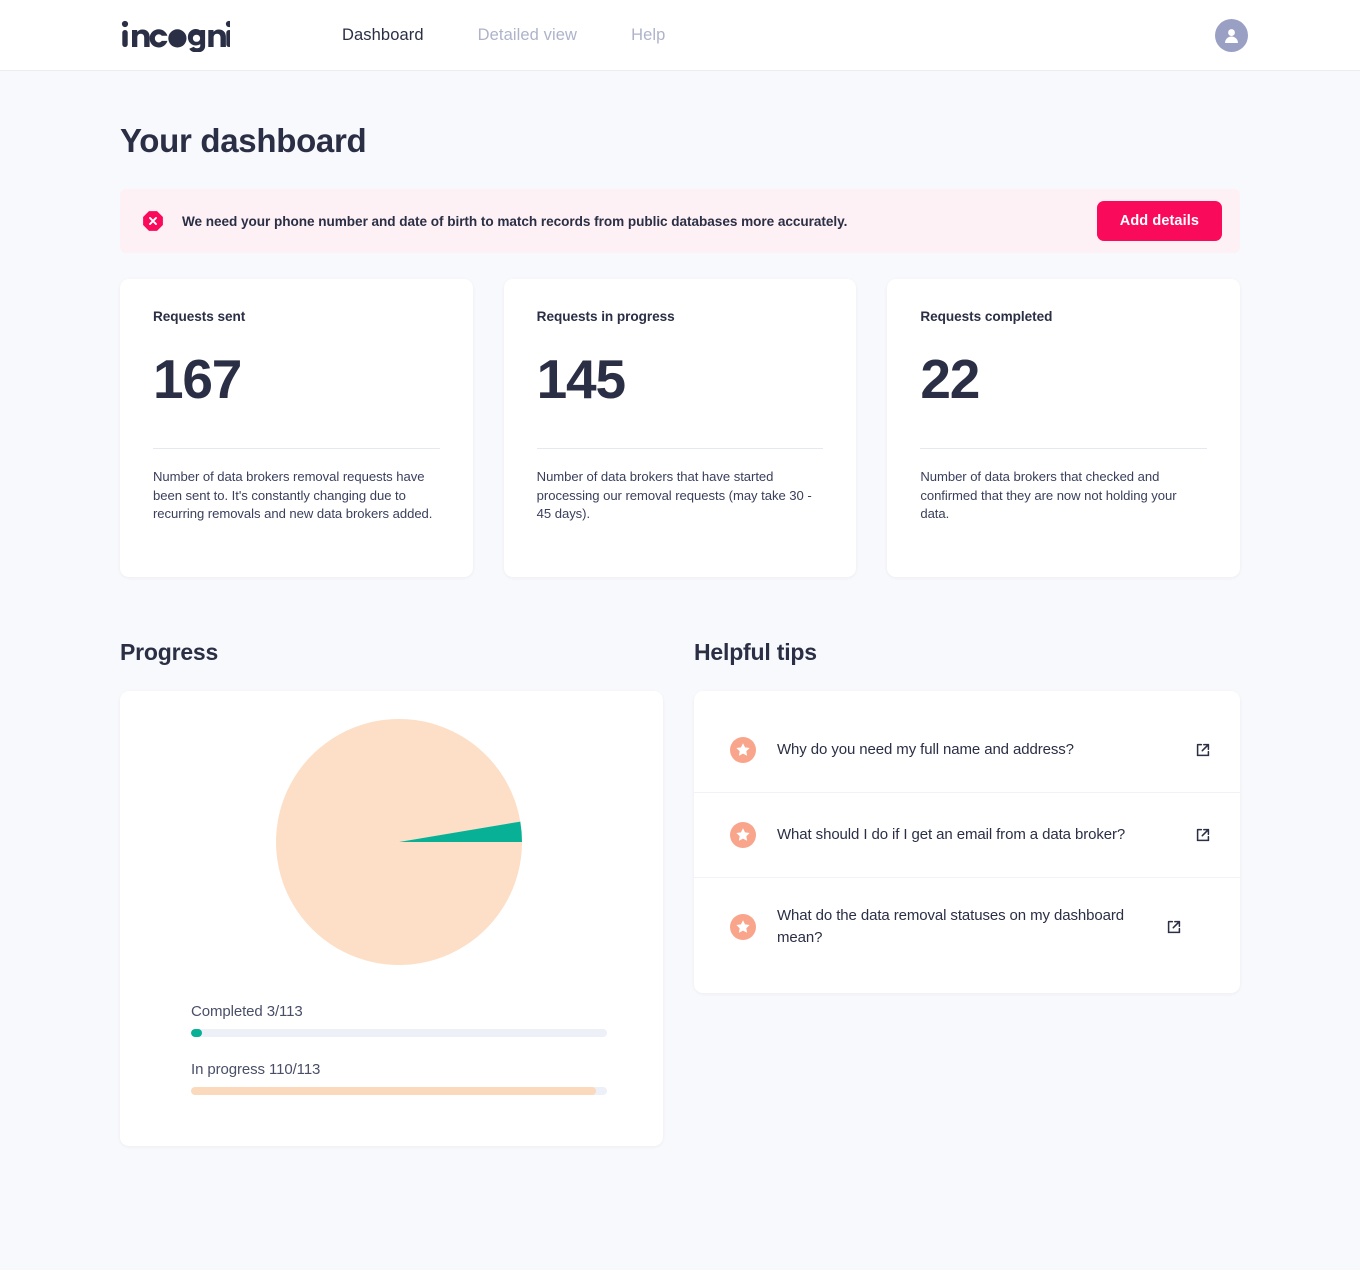  I want to click on main-nav: Dashboard Detailed view Help, so click(503, 35).